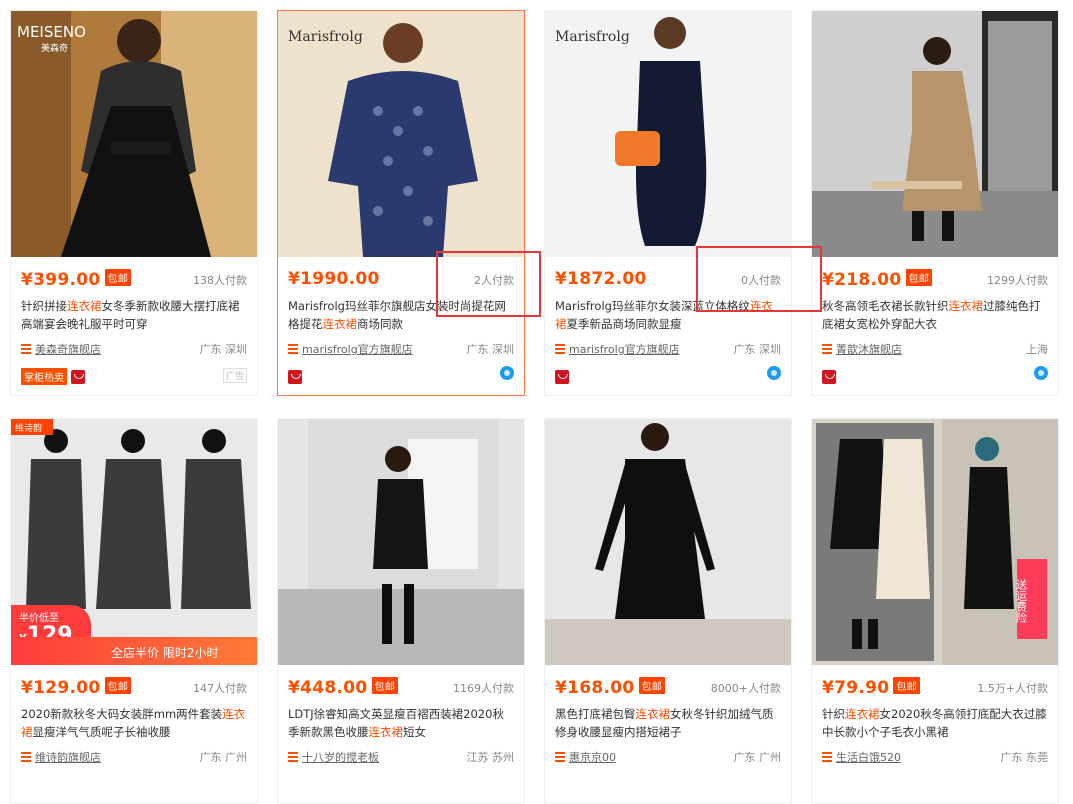 This screenshot has height=804, width=1073. I want to click on promo-side-text: 送运费险, so click(1021, 601).